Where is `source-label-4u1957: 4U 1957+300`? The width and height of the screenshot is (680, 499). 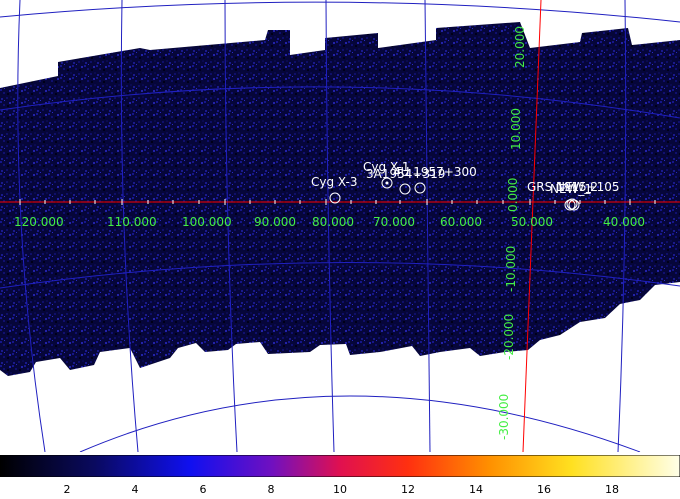 source-label-4u1957: 4U 1957+300 is located at coordinates (435, 172).